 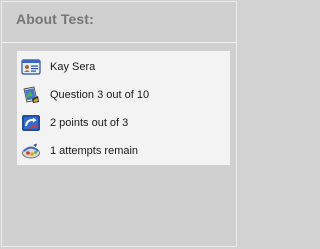 What do you see at coordinates (31, 151) in the screenshot?
I see `attempts-icon` at bounding box center [31, 151].